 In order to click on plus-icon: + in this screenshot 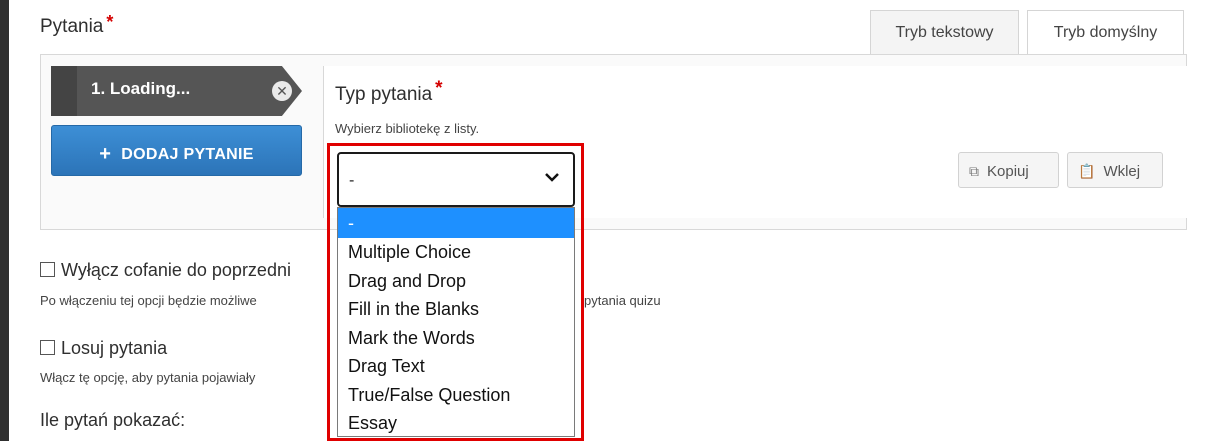, I will do `click(105, 154)`.